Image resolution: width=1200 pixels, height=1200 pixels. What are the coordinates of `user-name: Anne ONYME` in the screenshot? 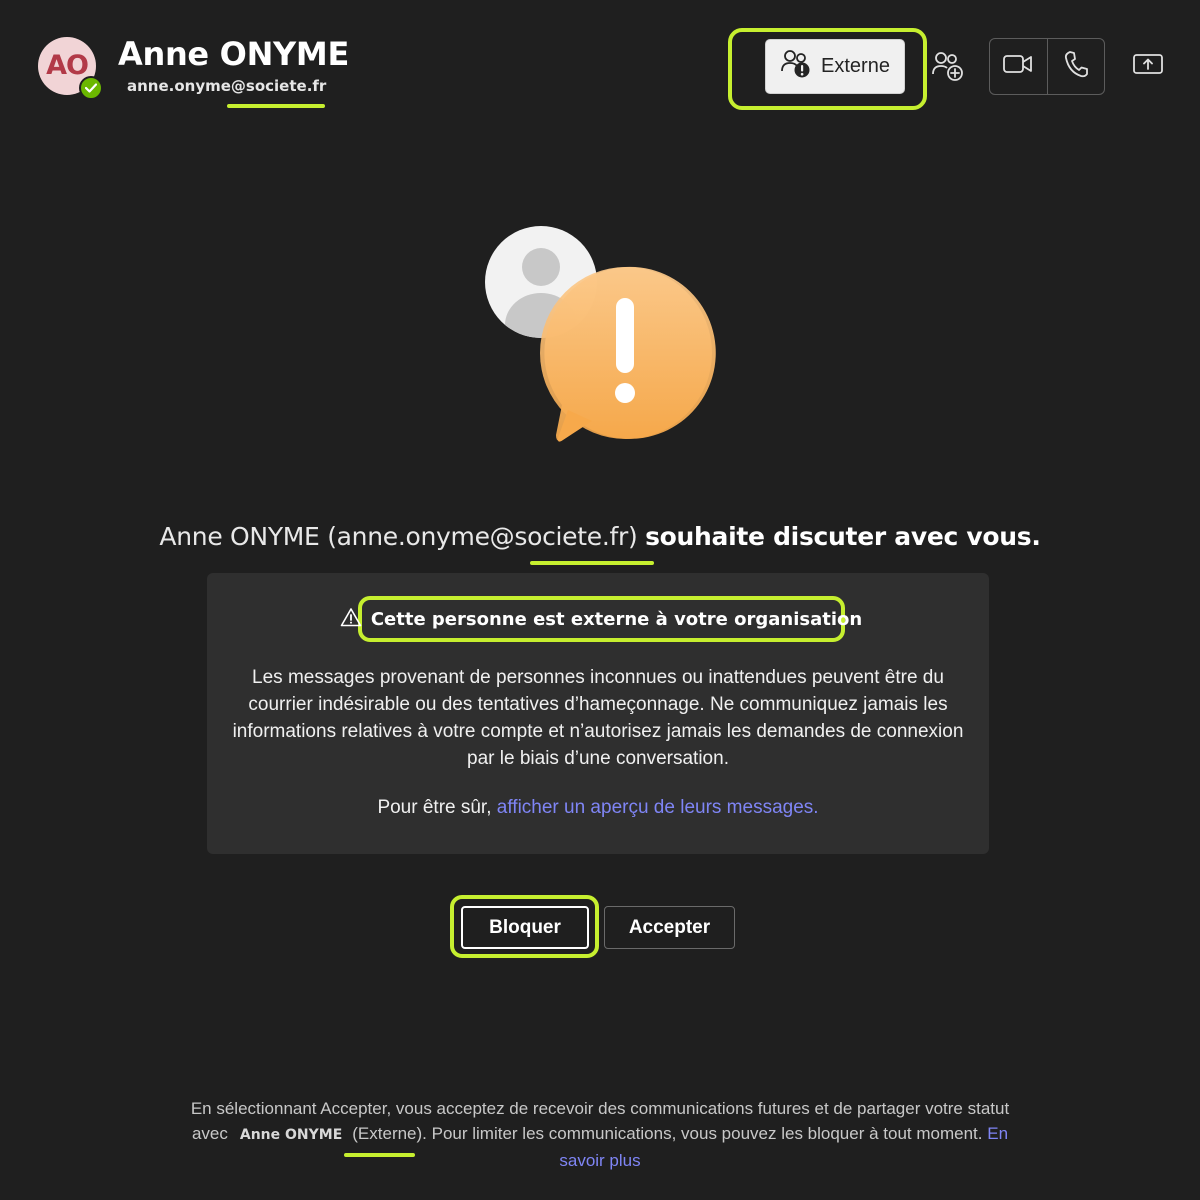 It's located at (234, 54).